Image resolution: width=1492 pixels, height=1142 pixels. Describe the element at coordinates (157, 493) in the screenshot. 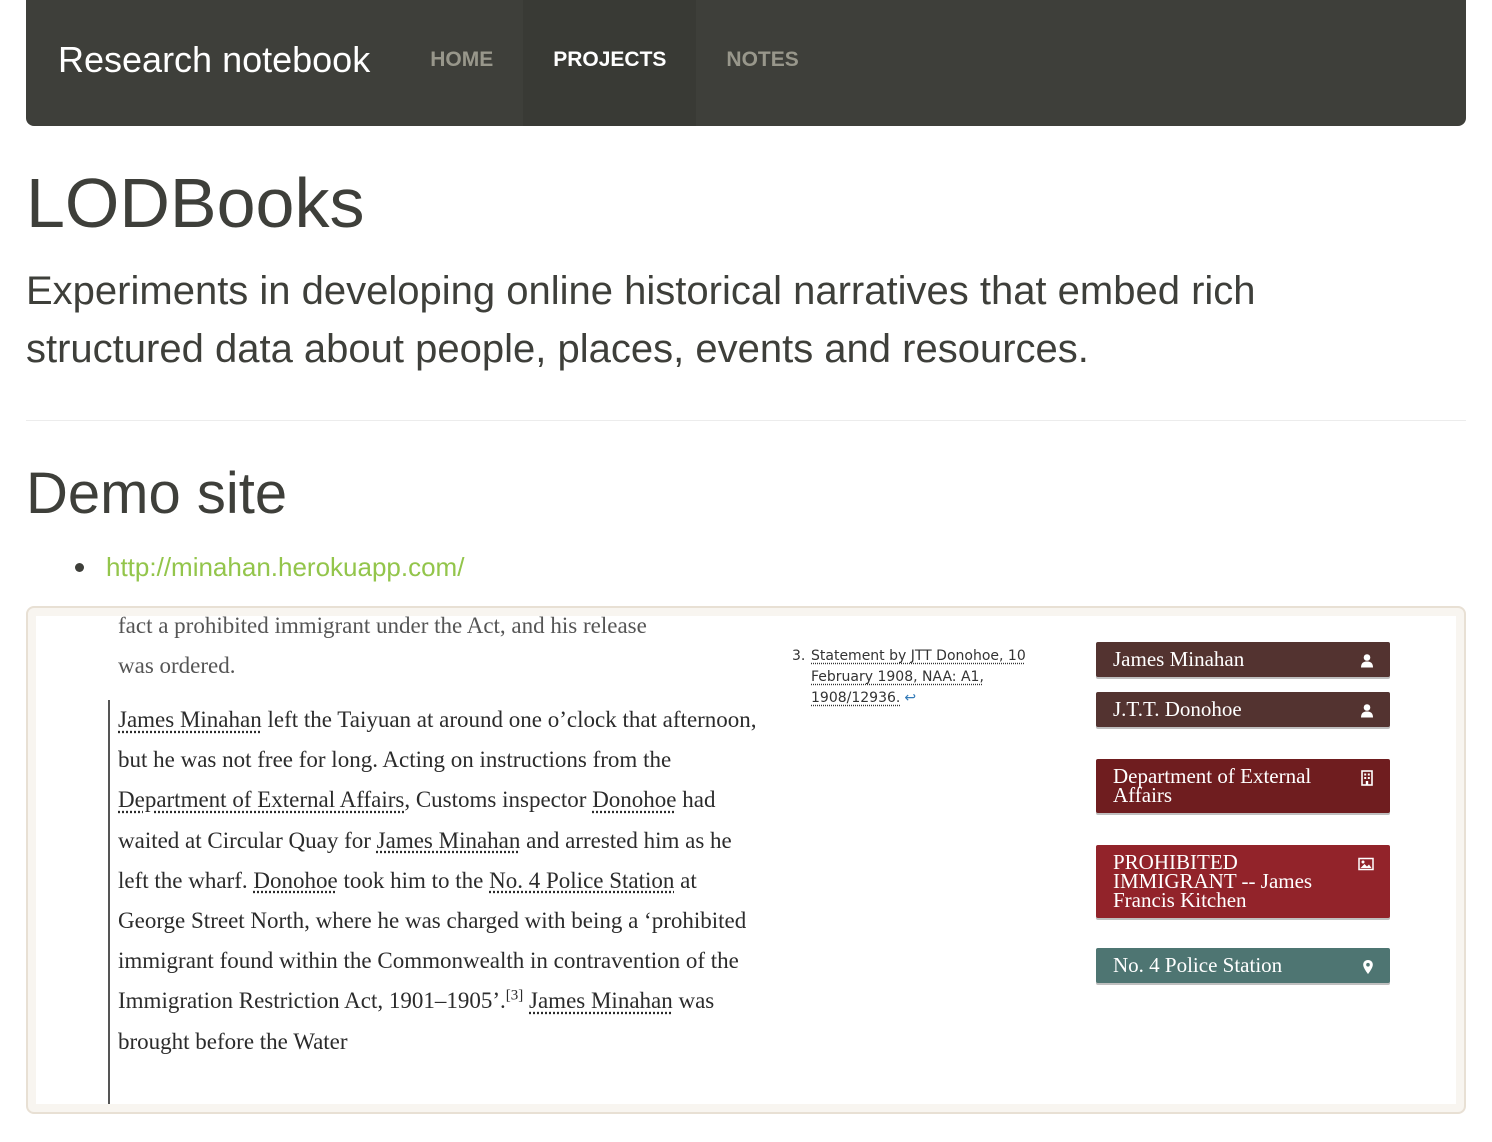

I see `demo-heading: Demo site` at that location.